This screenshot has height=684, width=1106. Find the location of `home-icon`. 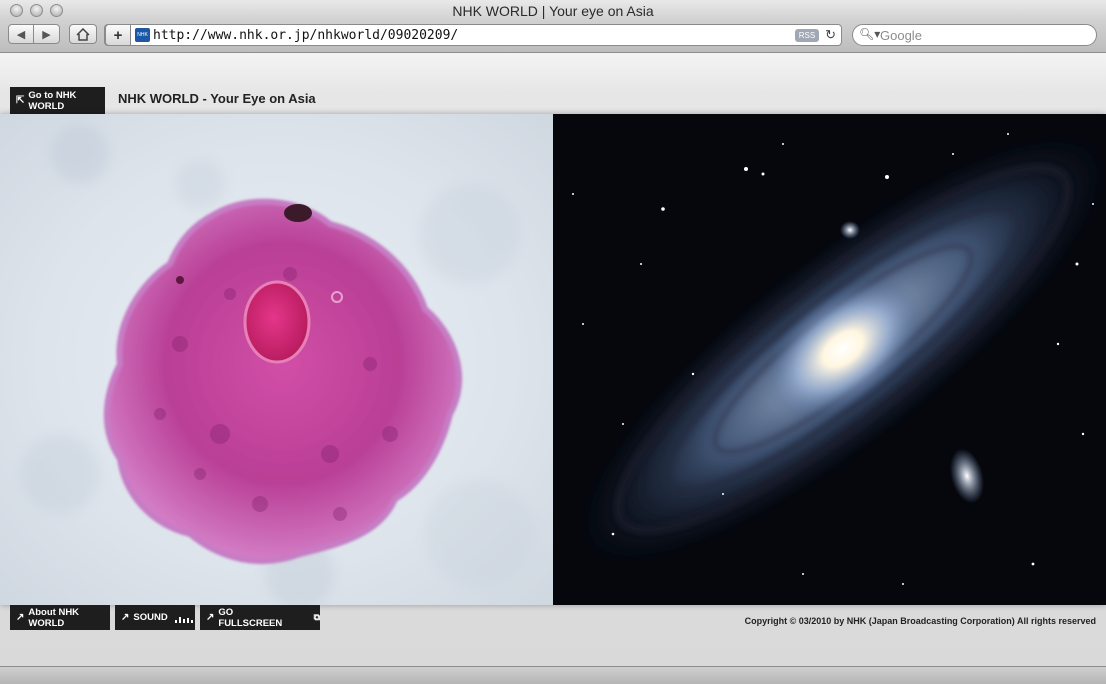

home-icon is located at coordinates (83, 34).